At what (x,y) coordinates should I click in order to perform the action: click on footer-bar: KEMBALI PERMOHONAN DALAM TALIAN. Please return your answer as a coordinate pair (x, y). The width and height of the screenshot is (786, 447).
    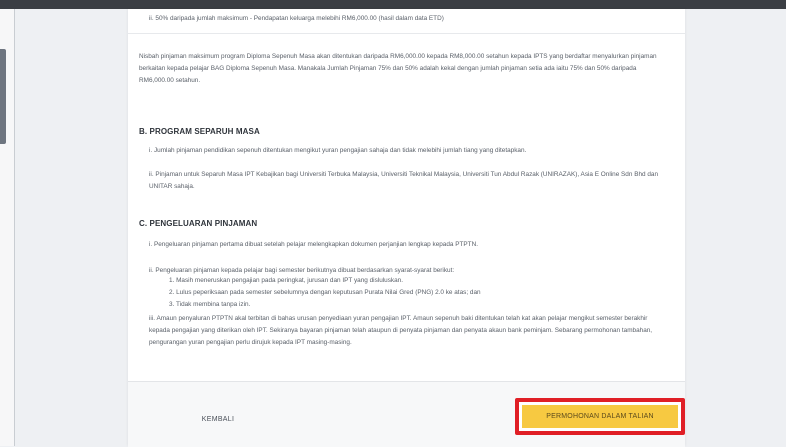
    Looking at the image, I should click on (406, 414).